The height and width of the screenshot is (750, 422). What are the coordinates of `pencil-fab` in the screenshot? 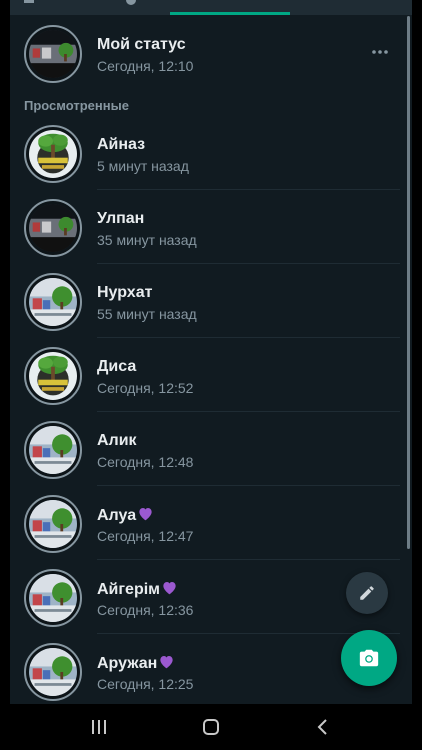 It's located at (367, 593).